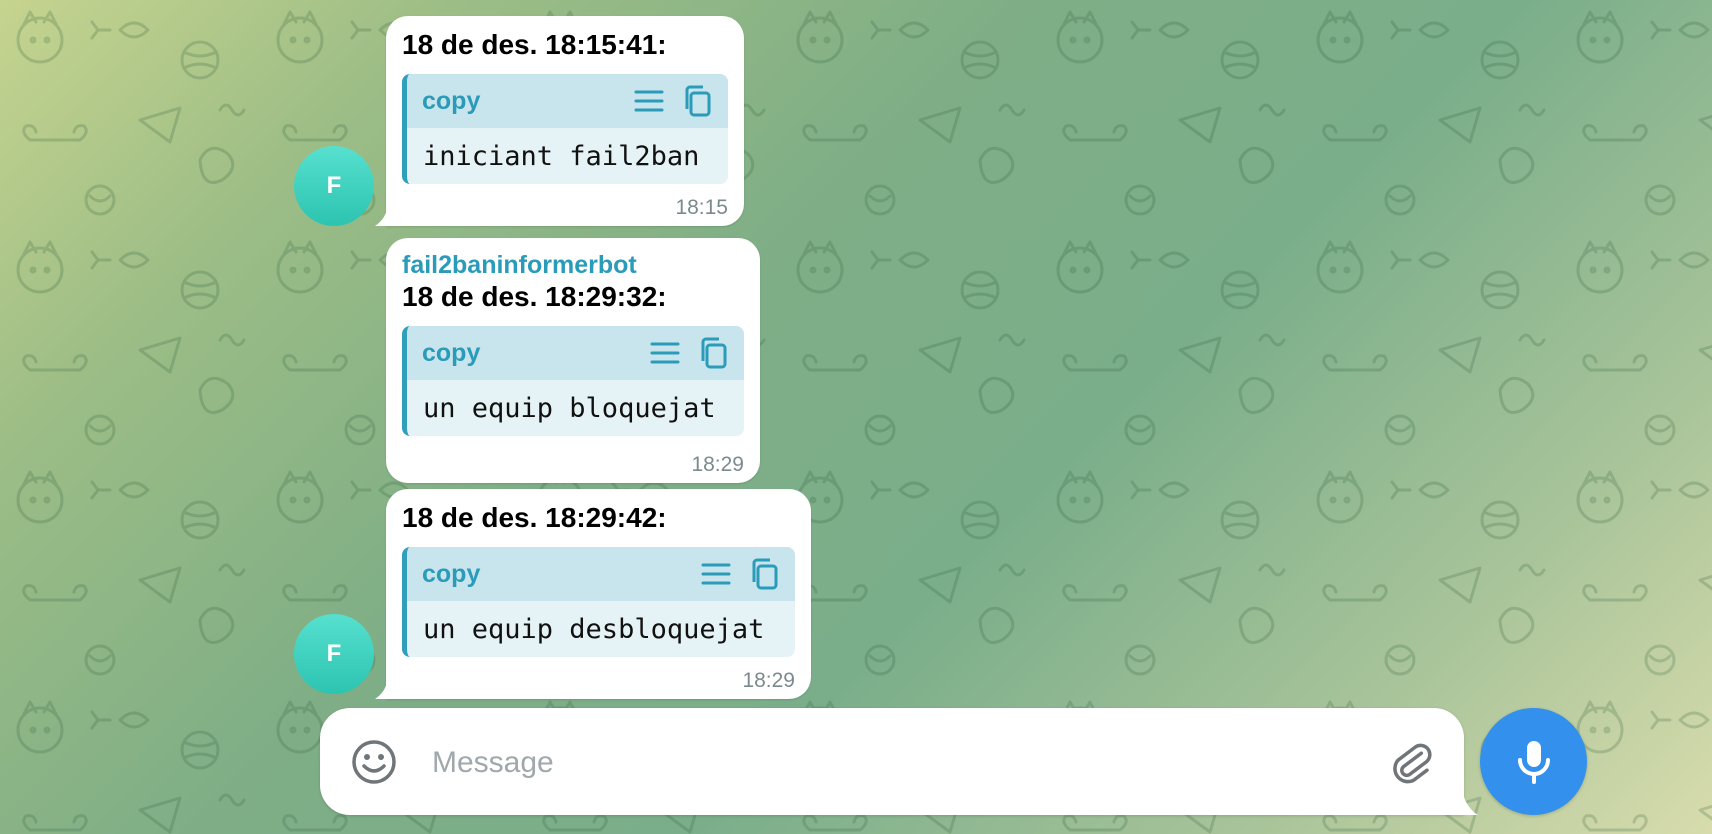 The width and height of the screenshot is (1712, 834). I want to click on message-composer, so click(892, 761).